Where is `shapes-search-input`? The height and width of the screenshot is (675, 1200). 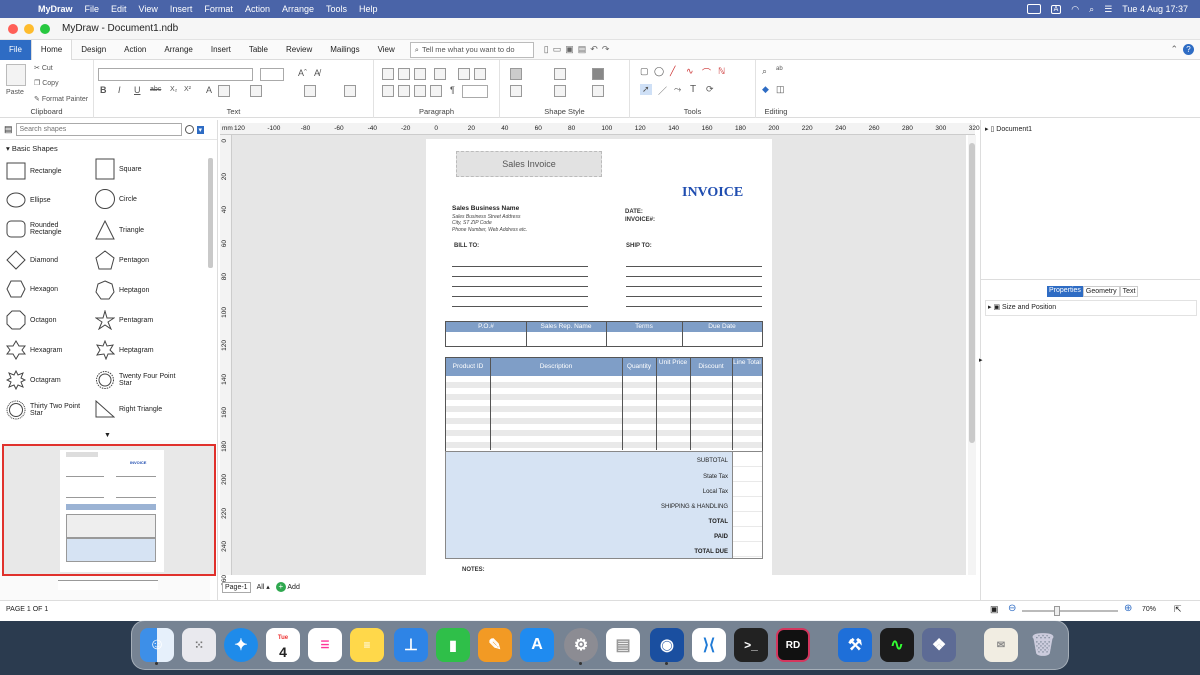 shapes-search-input is located at coordinates (98, 129).